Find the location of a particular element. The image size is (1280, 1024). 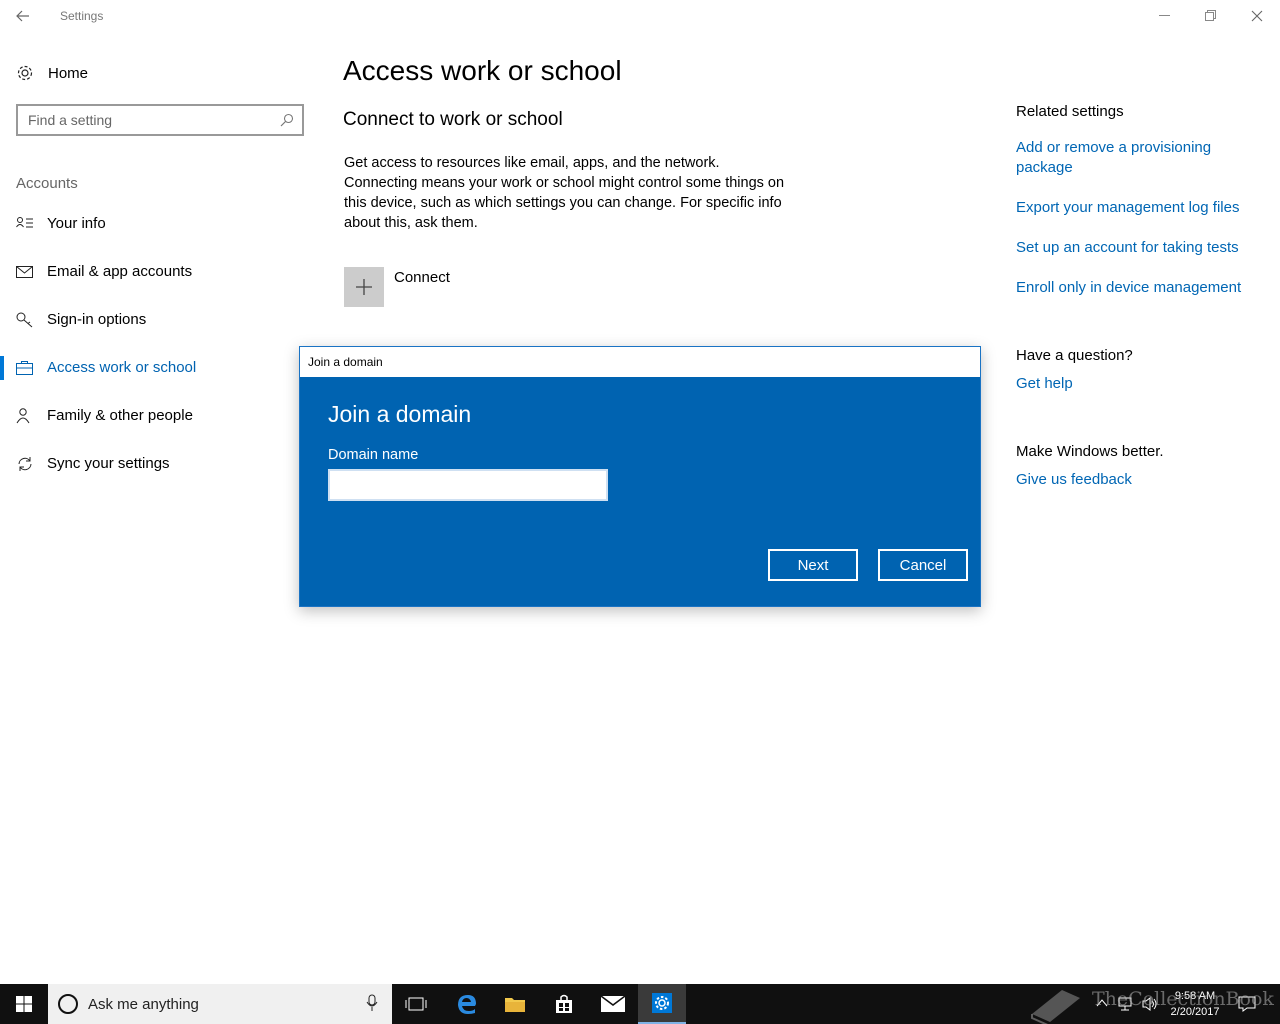

sidebar-item-sign-in-options: Sign-in options is located at coordinates (160, 320).